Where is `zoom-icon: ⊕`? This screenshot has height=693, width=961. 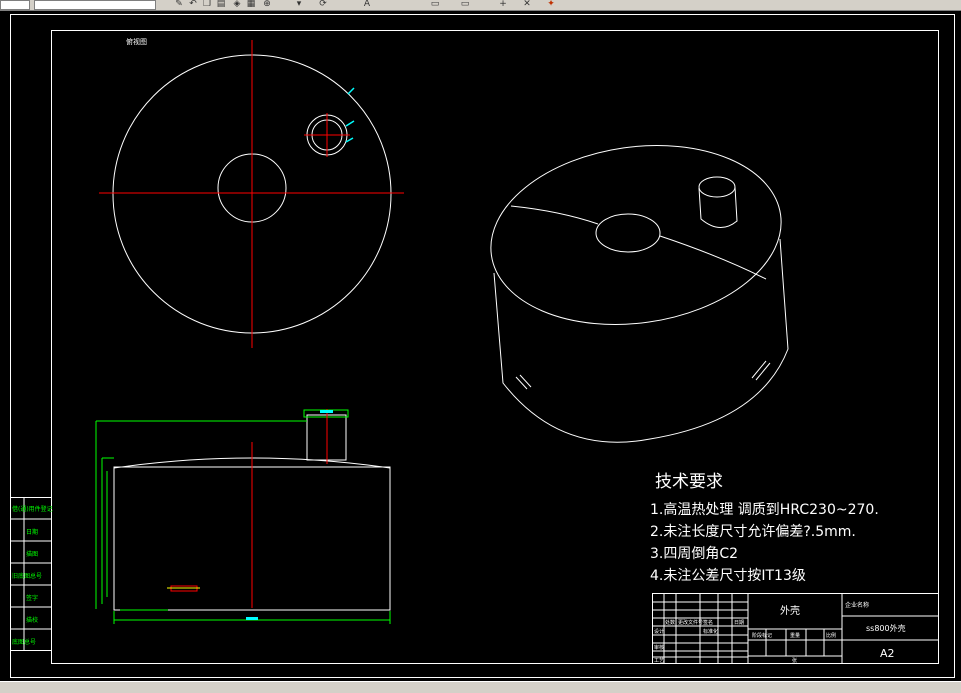 zoom-icon: ⊕ is located at coordinates (267, 4).